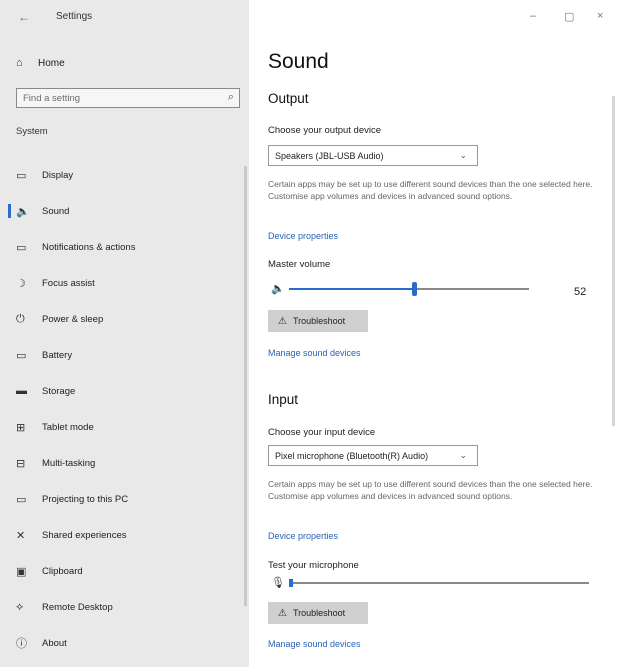 This screenshot has width=618, height=667. What do you see at coordinates (291, 583) in the screenshot?
I see `microphone-level-indicator` at bounding box center [291, 583].